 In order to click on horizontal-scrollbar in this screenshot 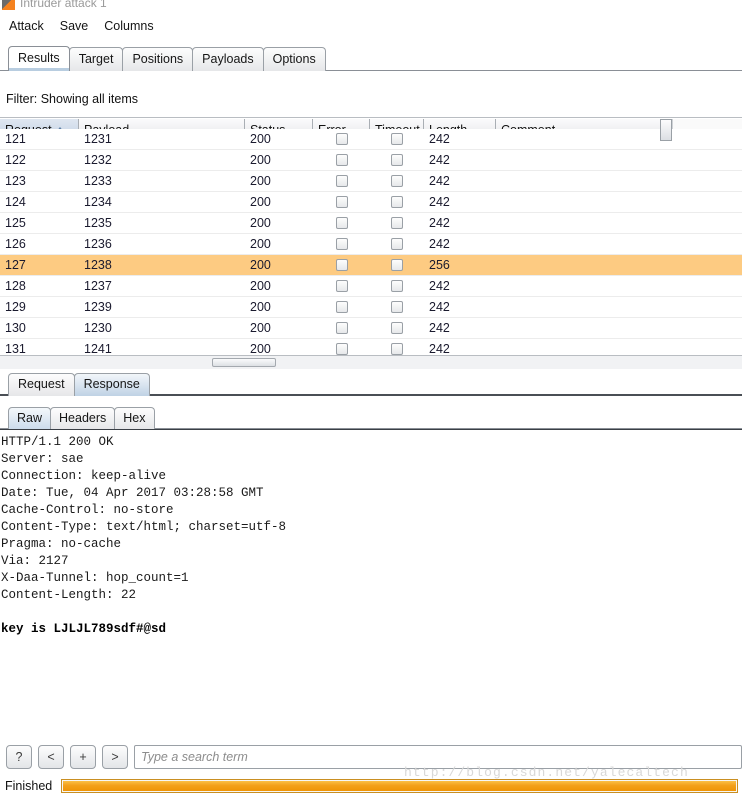, I will do `click(371, 362)`.